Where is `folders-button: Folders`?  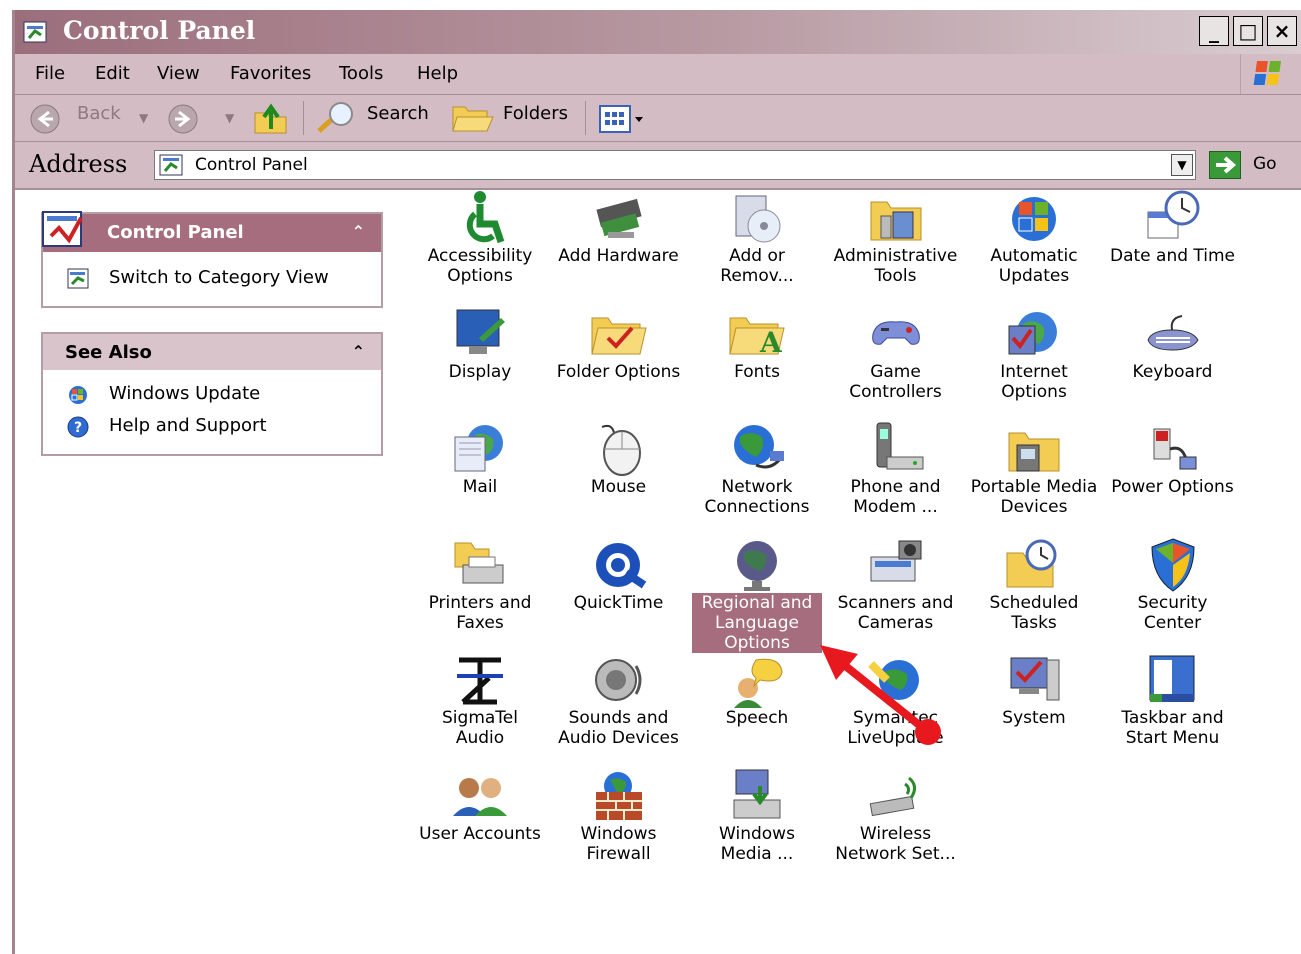 folders-button: Folders is located at coordinates (535, 113).